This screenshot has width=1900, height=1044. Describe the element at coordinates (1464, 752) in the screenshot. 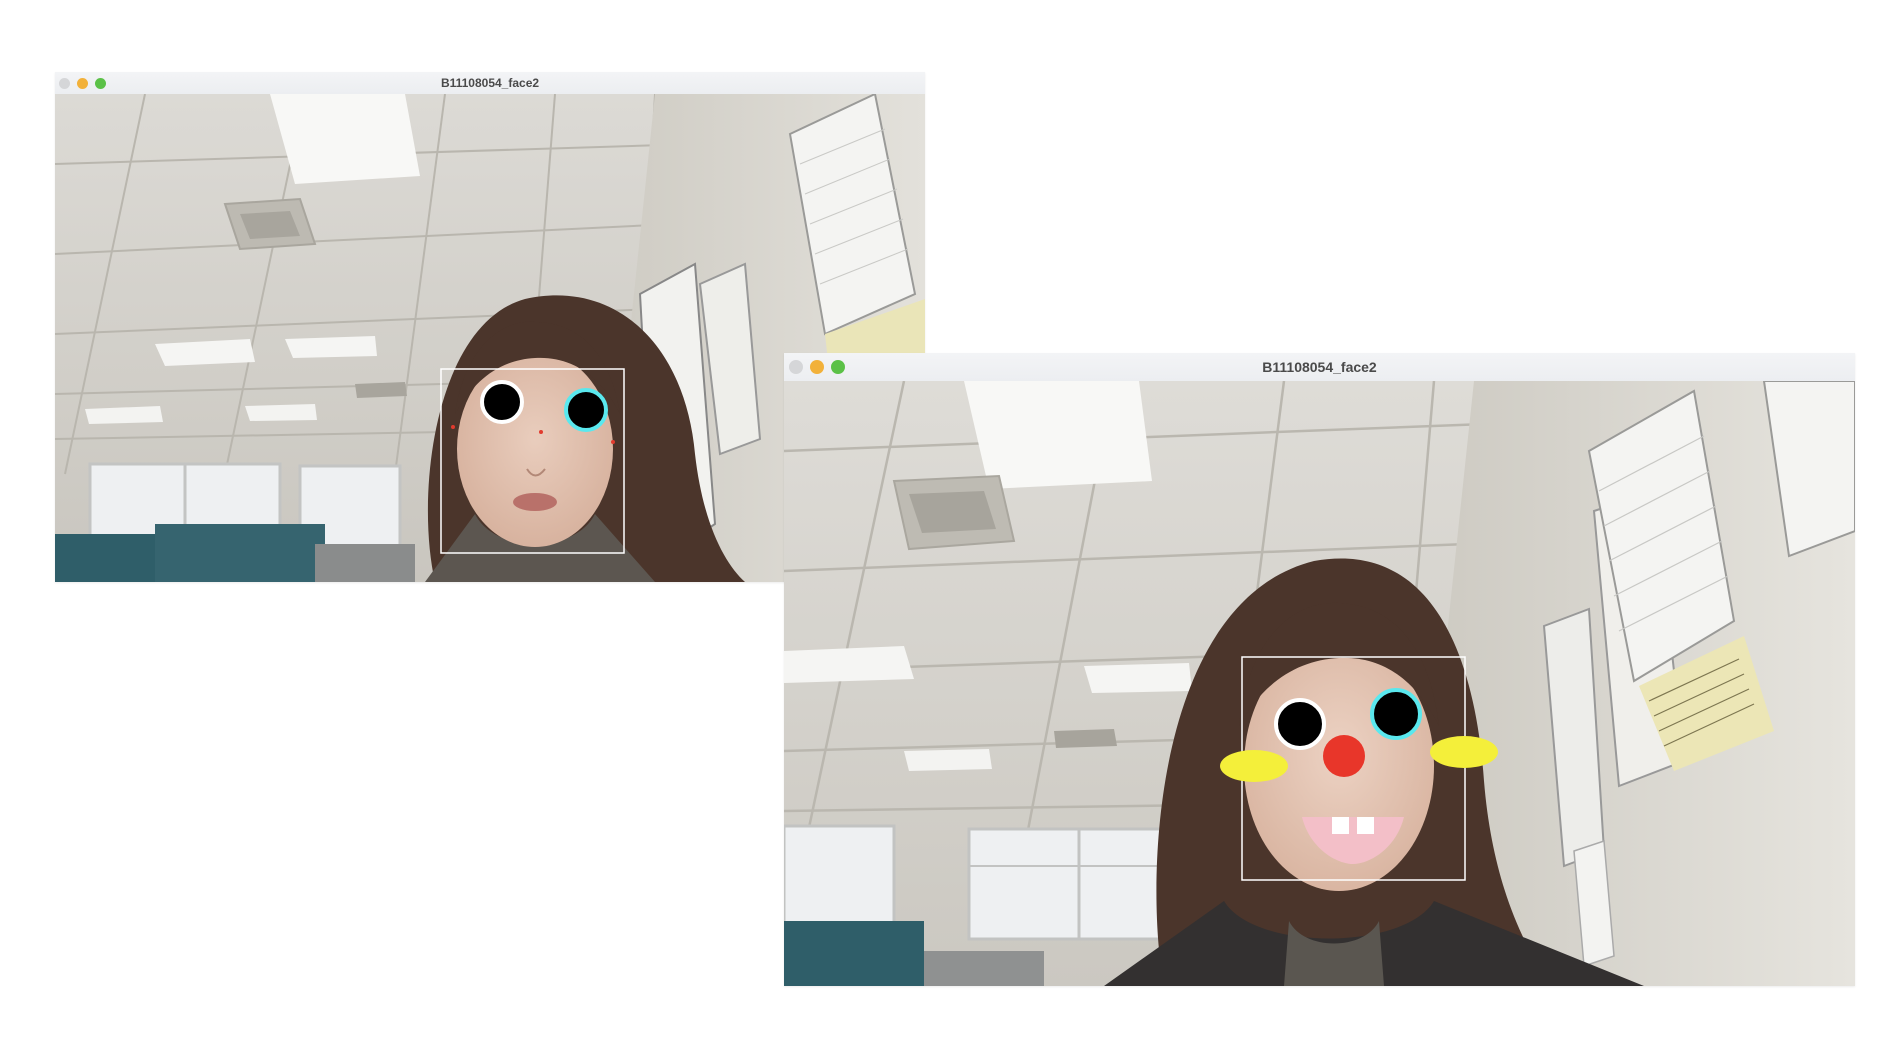

I see `right-cheek-blush` at that location.